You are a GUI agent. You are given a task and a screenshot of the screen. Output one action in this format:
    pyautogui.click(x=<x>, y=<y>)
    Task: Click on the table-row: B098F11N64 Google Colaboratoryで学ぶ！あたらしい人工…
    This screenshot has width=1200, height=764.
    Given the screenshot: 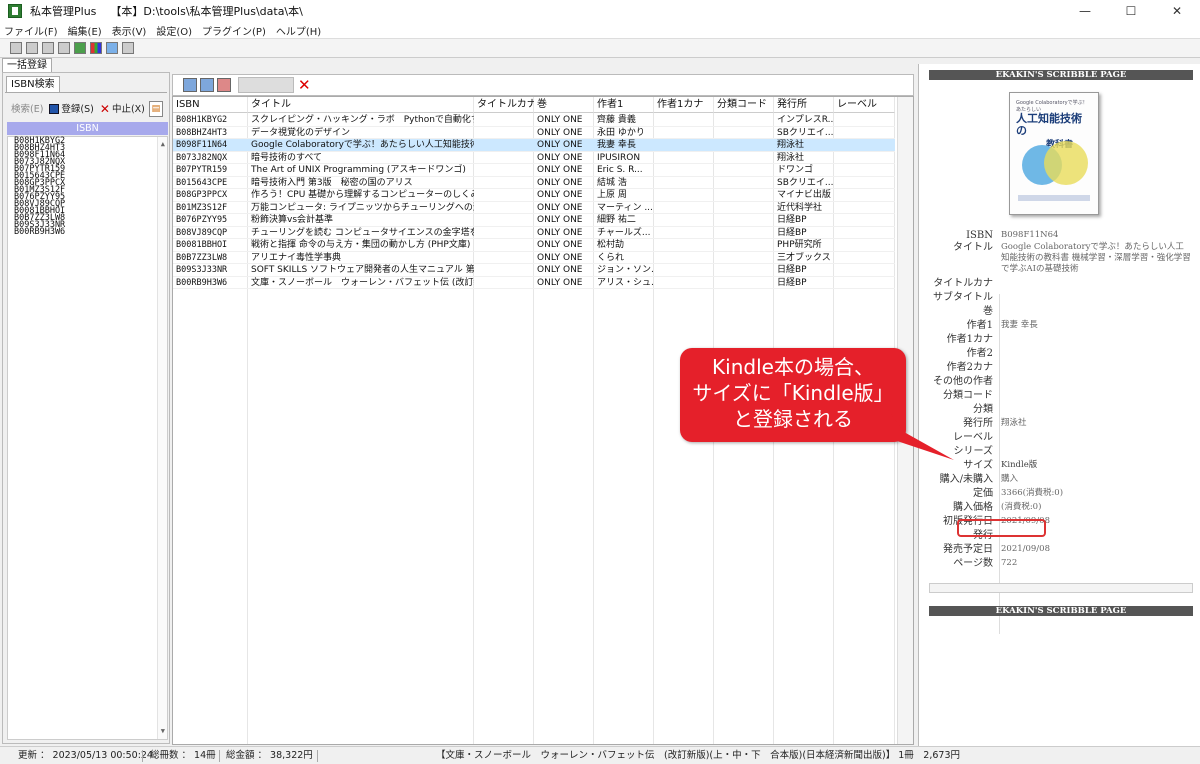 What is the action you would take?
    pyautogui.click(x=534, y=145)
    